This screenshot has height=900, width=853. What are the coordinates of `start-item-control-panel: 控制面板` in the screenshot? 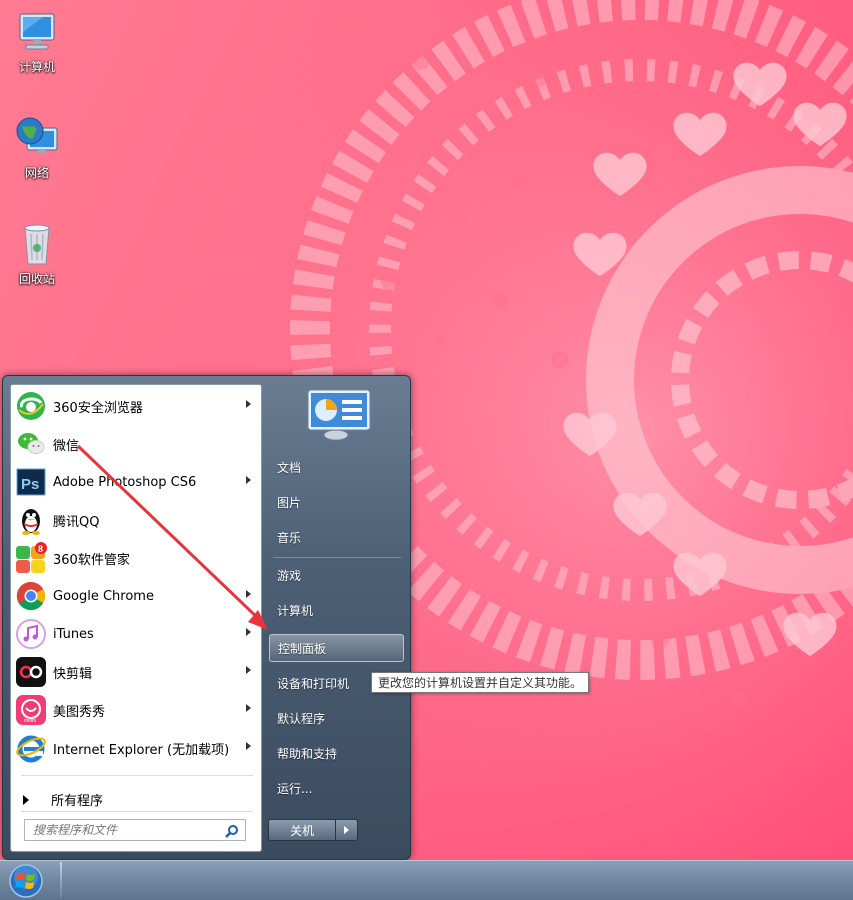 It's located at (336, 648).